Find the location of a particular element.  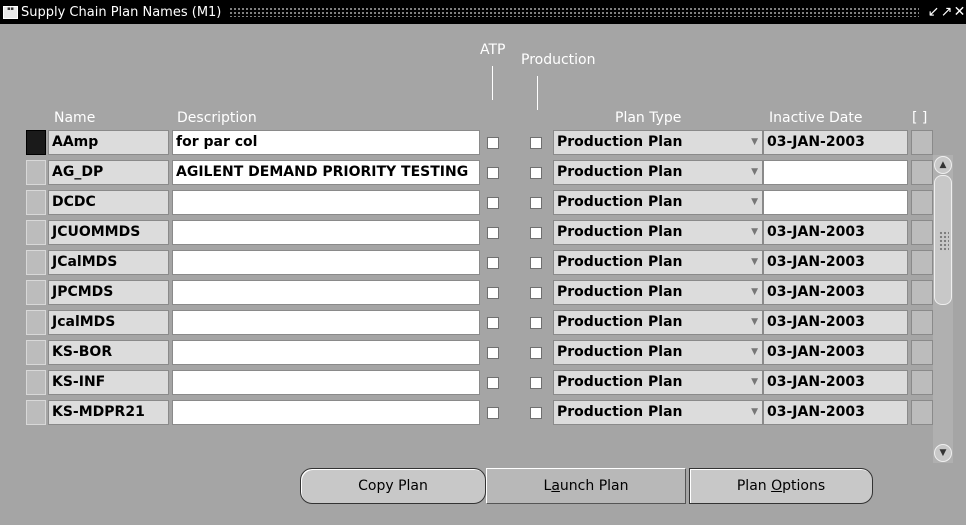

plan-options-button: Plan Options is located at coordinates (781, 486).